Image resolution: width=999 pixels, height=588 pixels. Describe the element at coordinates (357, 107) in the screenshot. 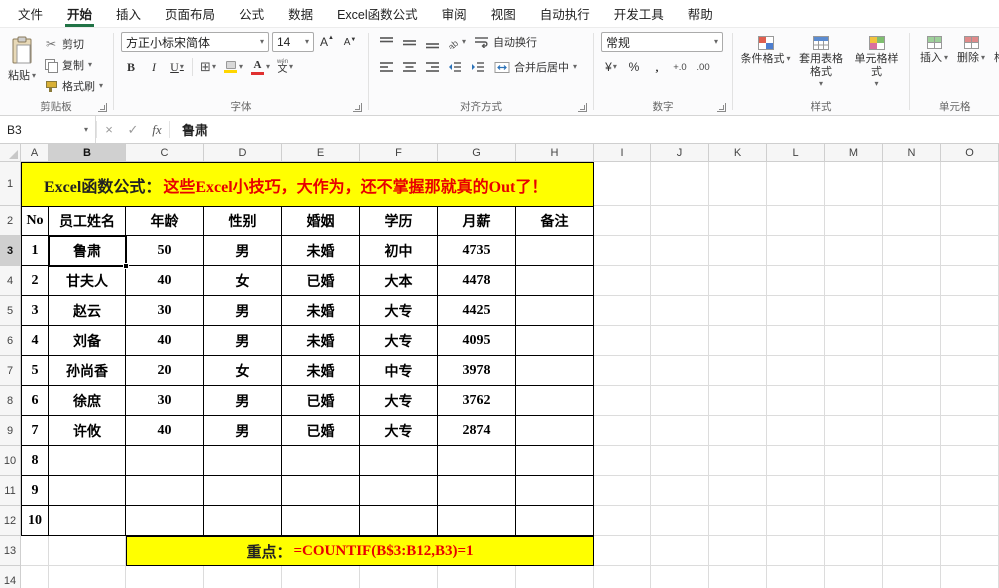

I see `font-dialog-launcher-icon` at that location.